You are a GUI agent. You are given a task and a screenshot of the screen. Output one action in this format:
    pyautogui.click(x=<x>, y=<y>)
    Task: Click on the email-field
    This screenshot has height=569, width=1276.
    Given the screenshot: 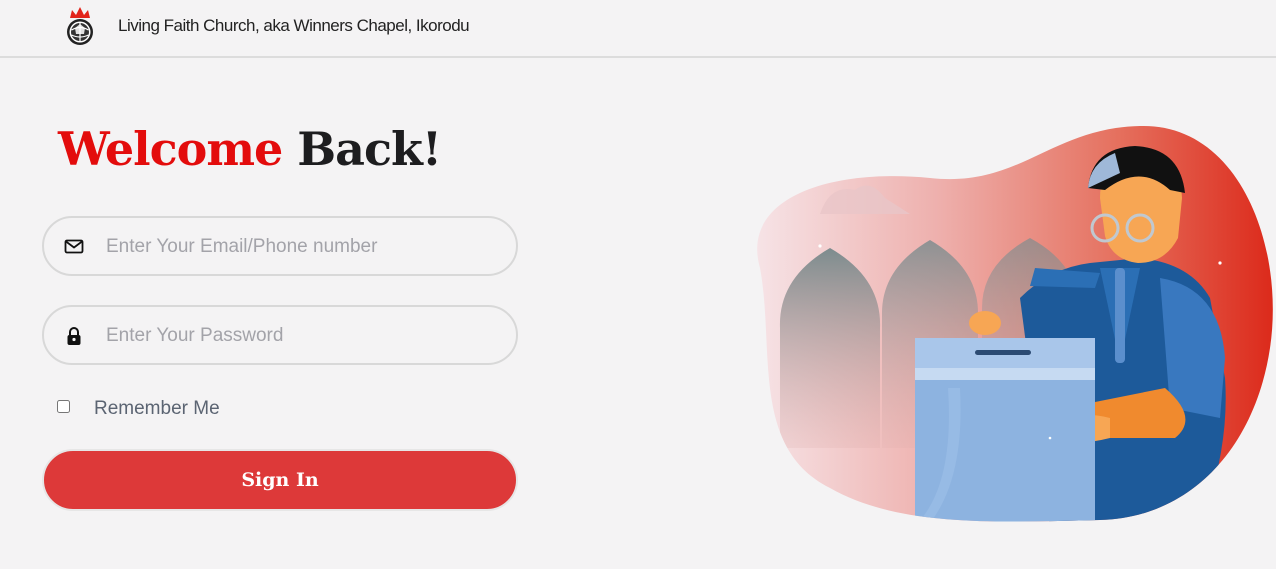 What is the action you would take?
    pyautogui.click(x=280, y=246)
    